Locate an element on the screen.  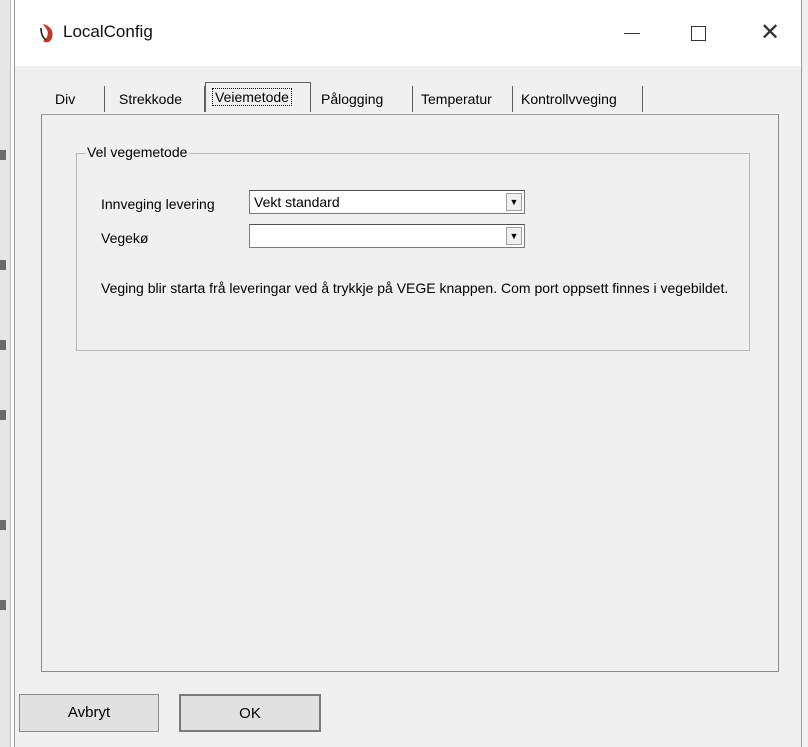
close-button: ✕ is located at coordinates (770, 33).